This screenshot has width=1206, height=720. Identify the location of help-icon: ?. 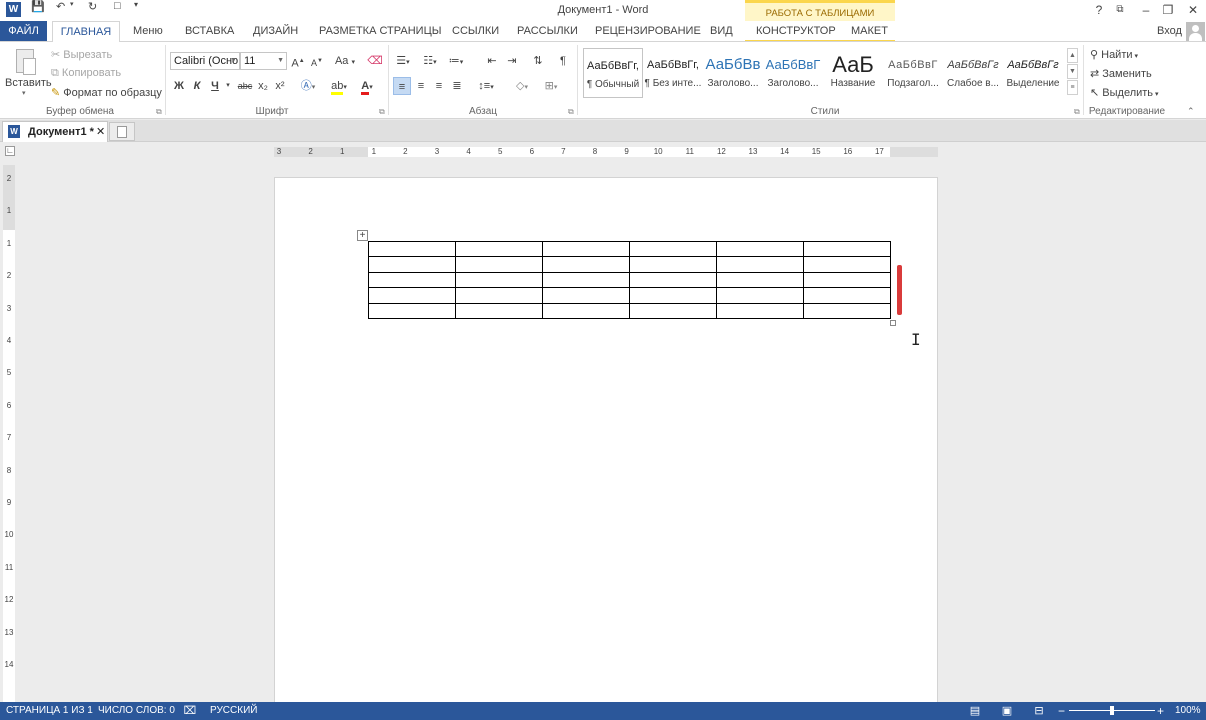
(1099, 10).